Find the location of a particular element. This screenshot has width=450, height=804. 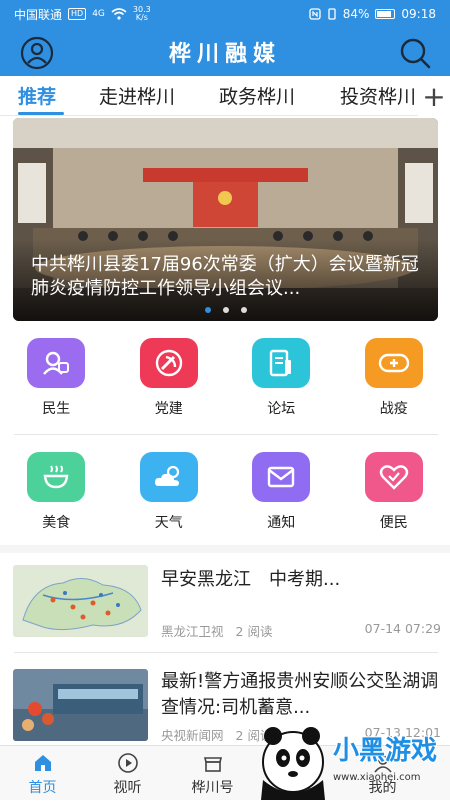

play-icon is located at coordinates (128, 763).